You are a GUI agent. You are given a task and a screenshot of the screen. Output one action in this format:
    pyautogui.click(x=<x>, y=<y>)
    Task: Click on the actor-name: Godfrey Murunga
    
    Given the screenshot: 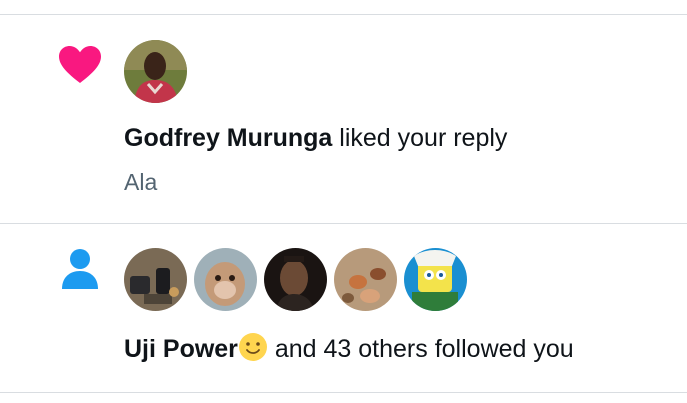 What is the action you would take?
    pyautogui.click(x=228, y=138)
    